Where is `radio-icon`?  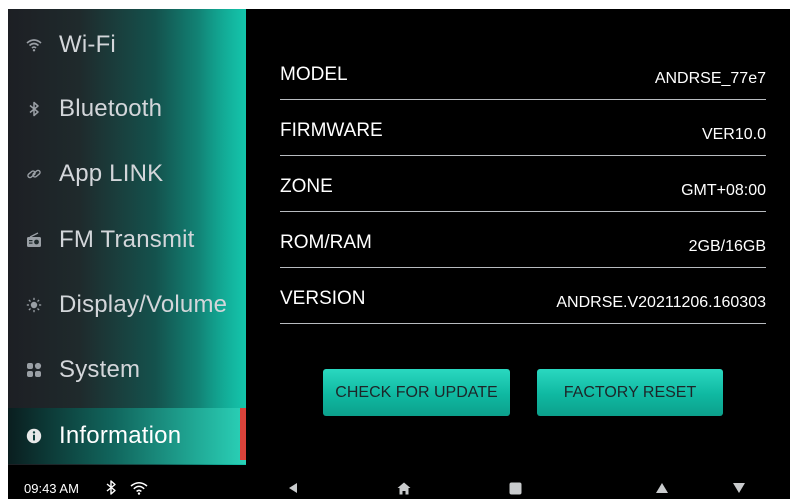 radio-icon is located at coordinates (34, 240).